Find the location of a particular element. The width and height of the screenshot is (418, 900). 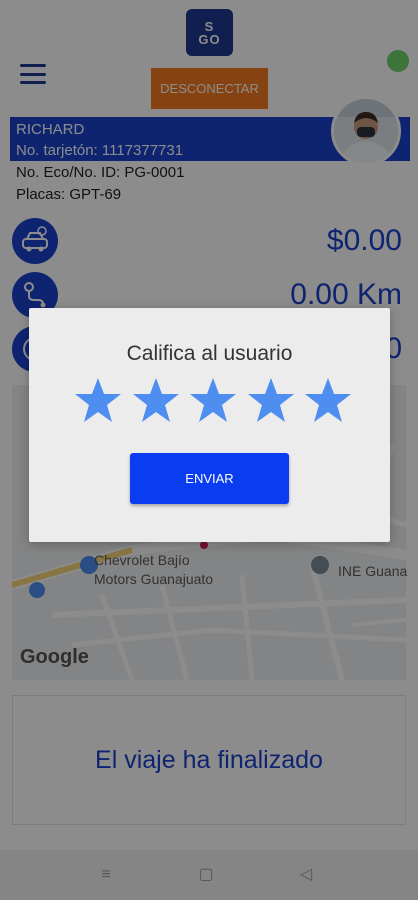

send-button: ENVIAR is located at coordinates (209, 478).